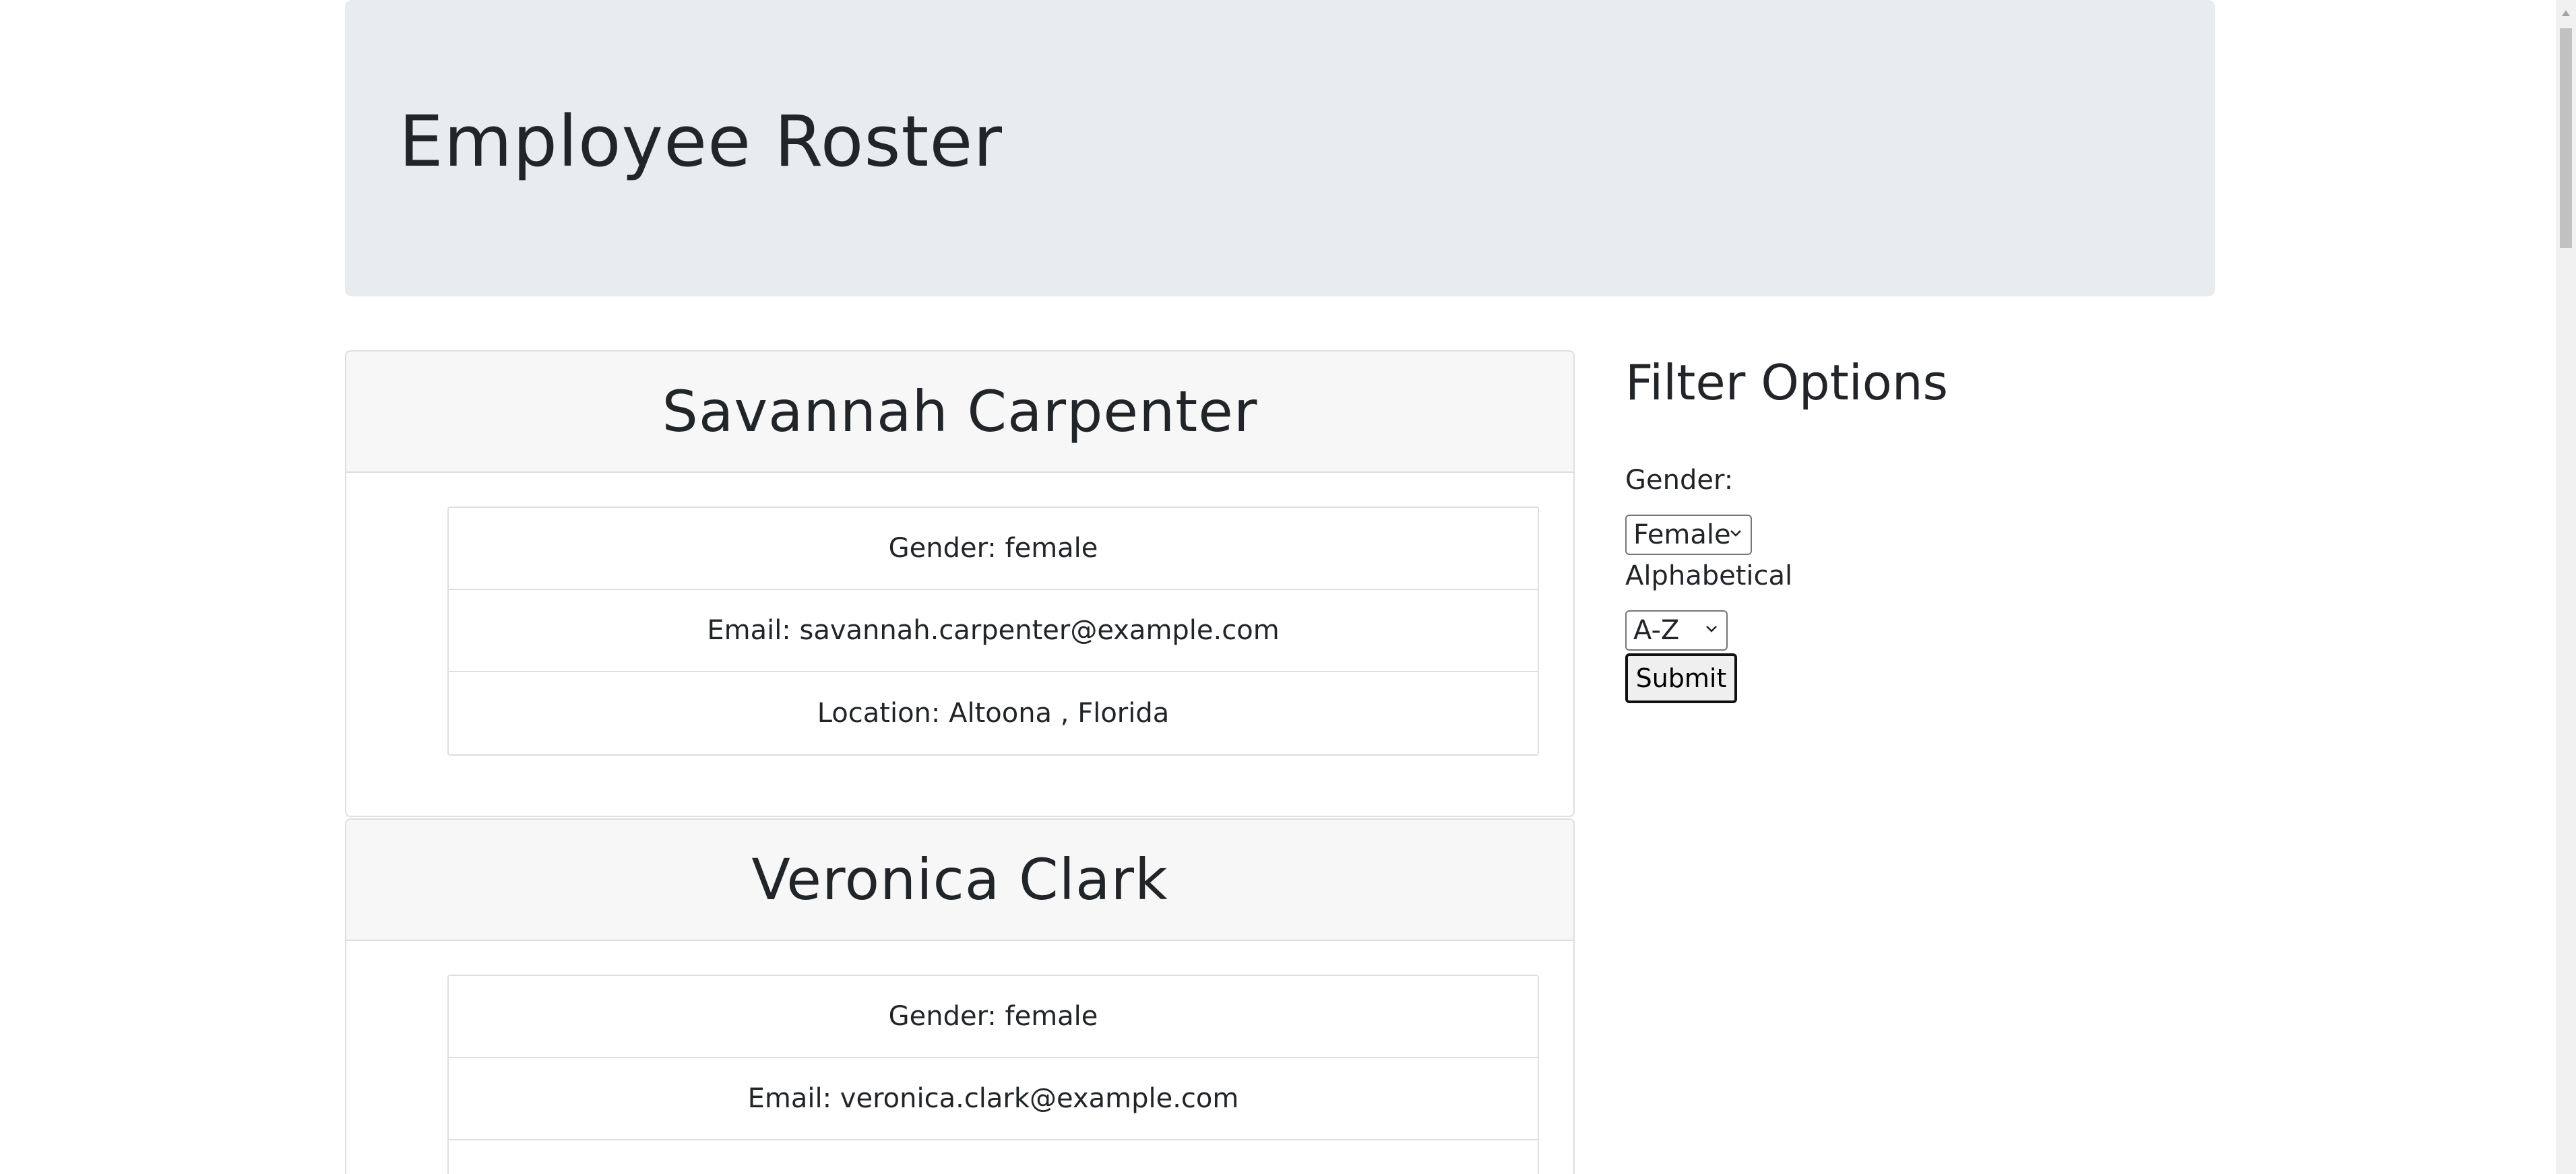 The image size is (2576, 1174). What do you see at coordinates (2566, 138) in the screenshot?
I see `scrollbar-thumb` at bounding box center [2566, 138].